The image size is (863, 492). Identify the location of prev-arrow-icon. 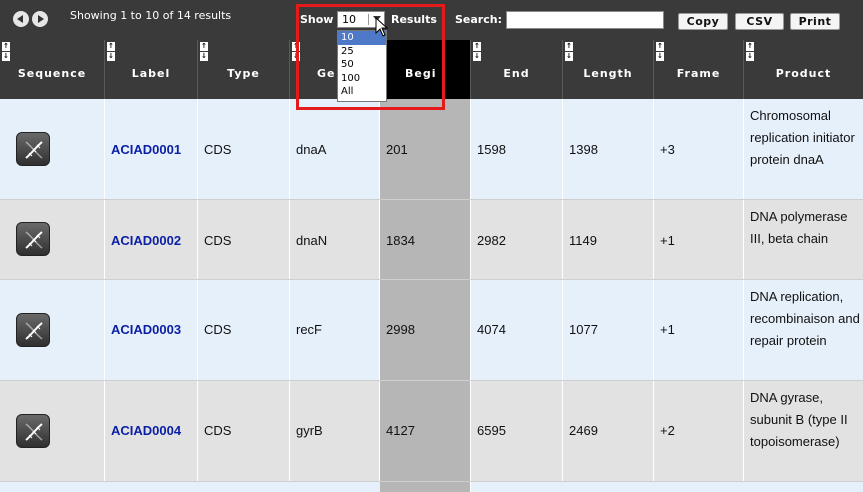
(20, 19).